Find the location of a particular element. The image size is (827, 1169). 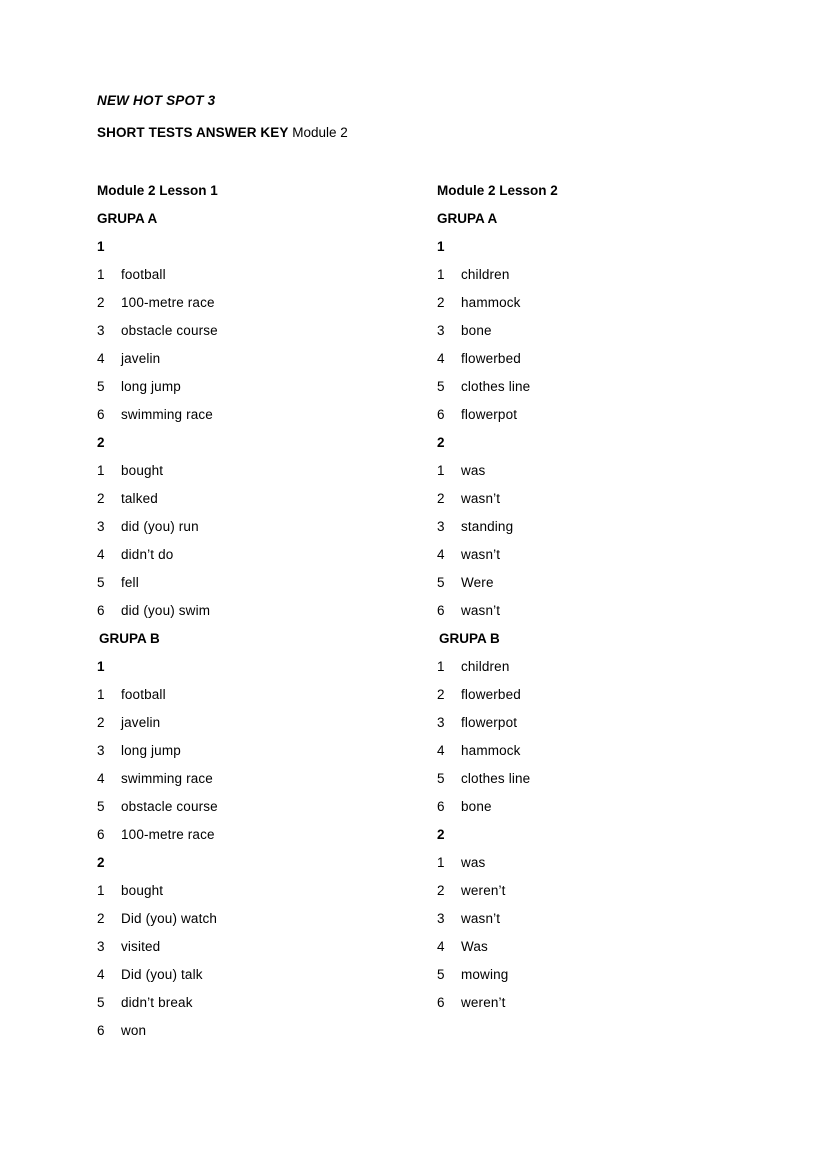

answer-row: 2 Did (you) watch is located at coordinates (262, 924).